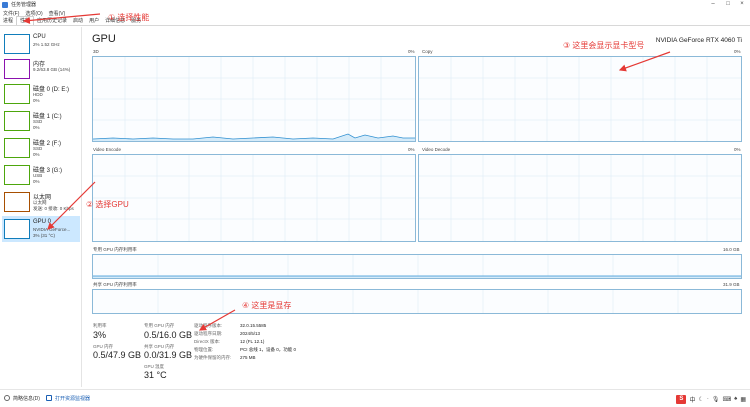 The width and height of the screenshot is (750, 407). I want to click on annotation-select-gpu: ② 选择GPU, so click(107, 204).